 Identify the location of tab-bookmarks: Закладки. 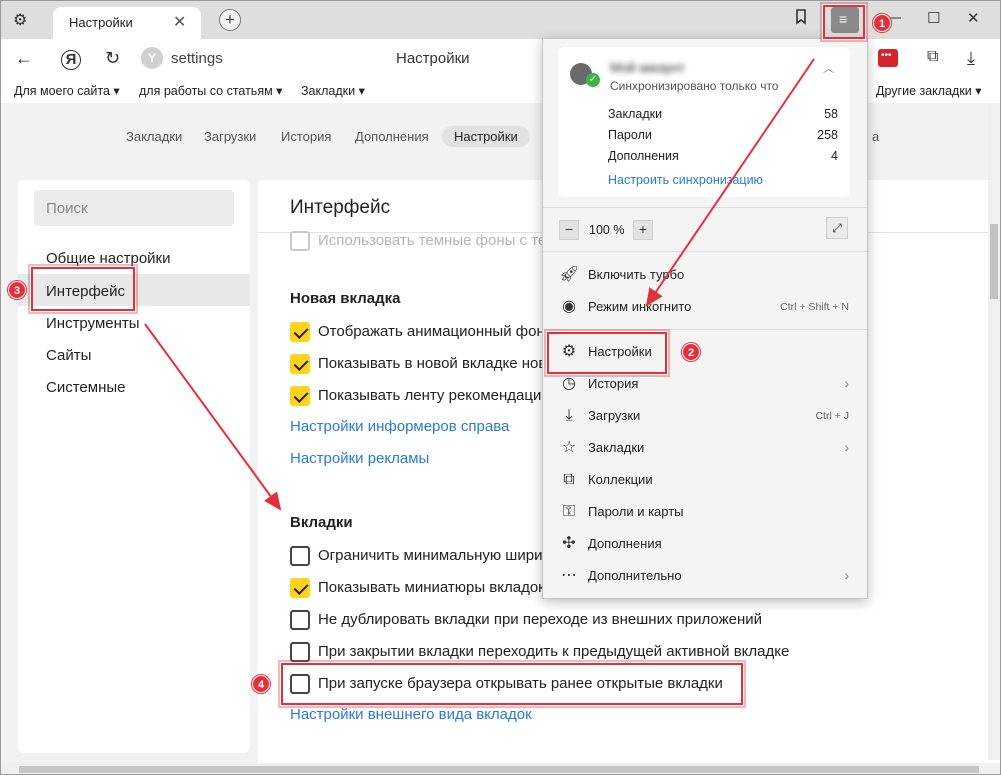
(154, 136).